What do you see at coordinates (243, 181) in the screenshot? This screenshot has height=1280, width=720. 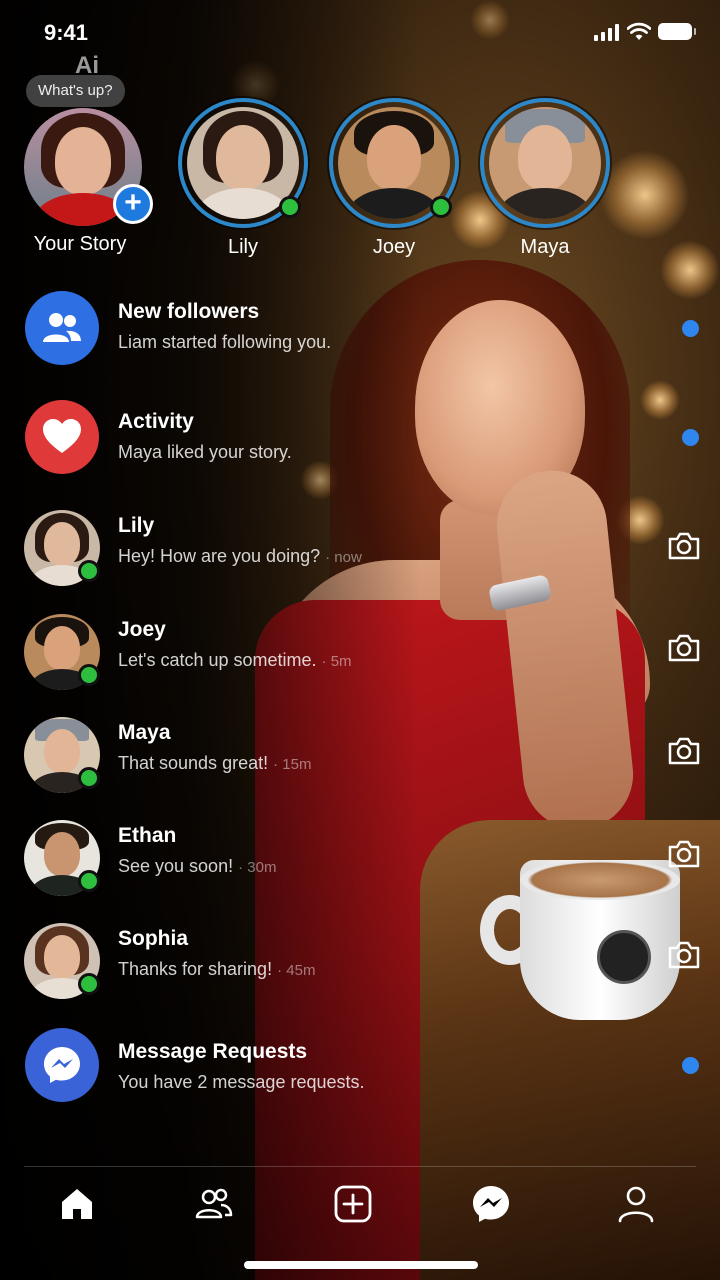 I see `story-lily: Lily` at bounding box center [243, 181].